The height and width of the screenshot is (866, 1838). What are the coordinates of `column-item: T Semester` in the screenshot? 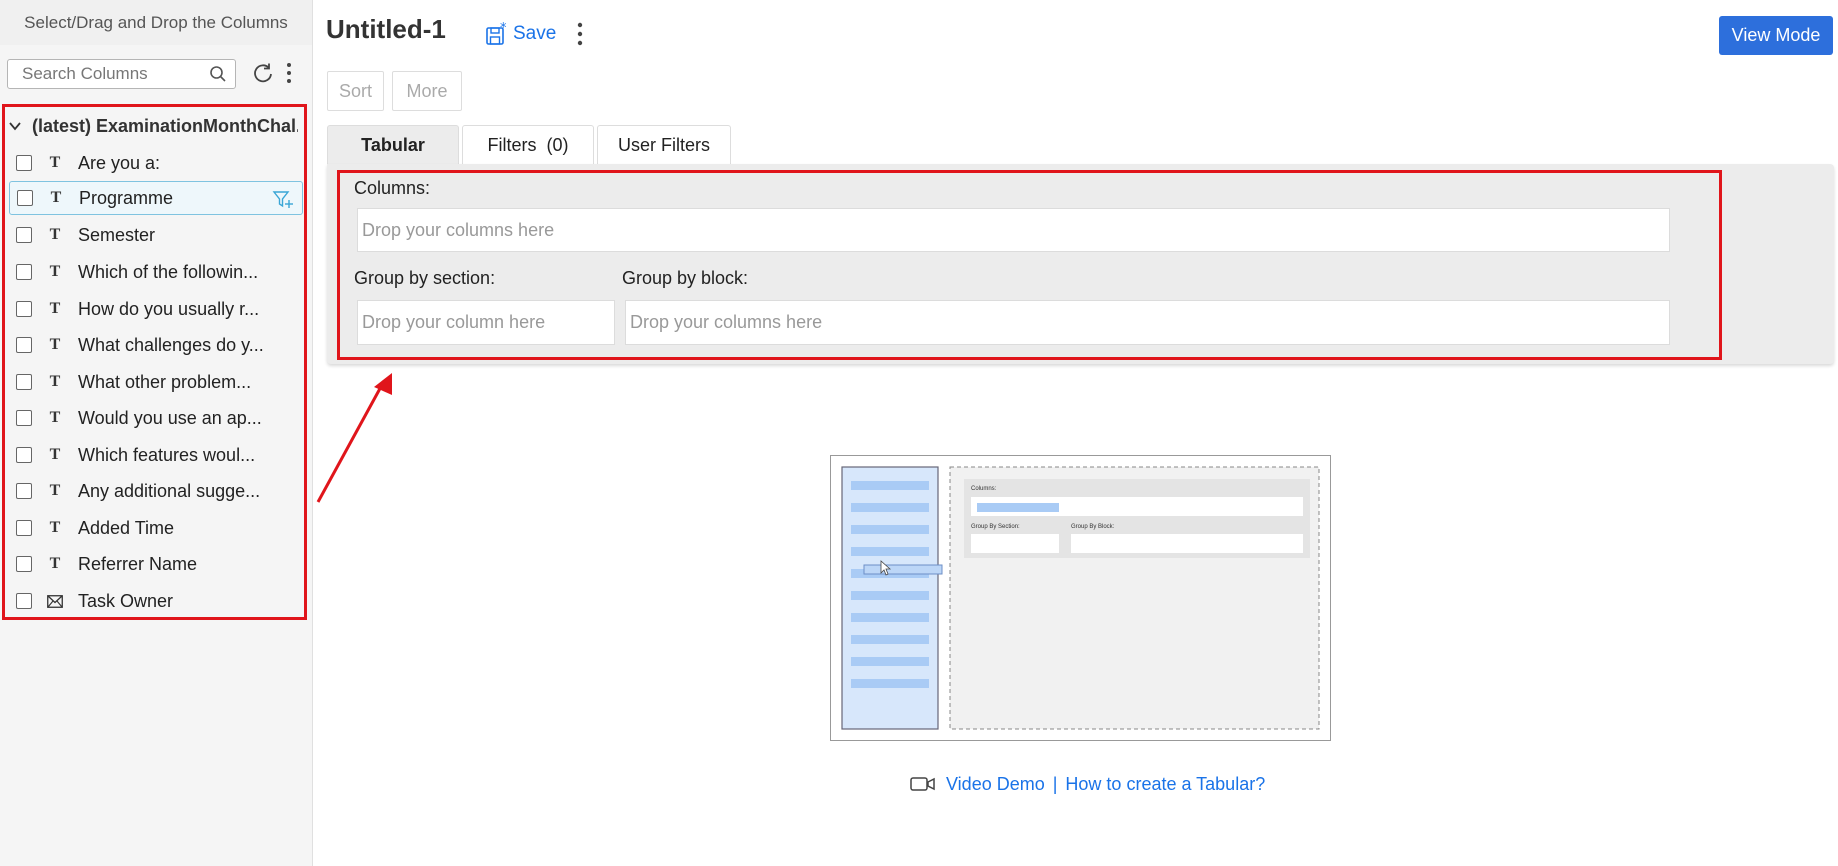 It's located at (156, 235).